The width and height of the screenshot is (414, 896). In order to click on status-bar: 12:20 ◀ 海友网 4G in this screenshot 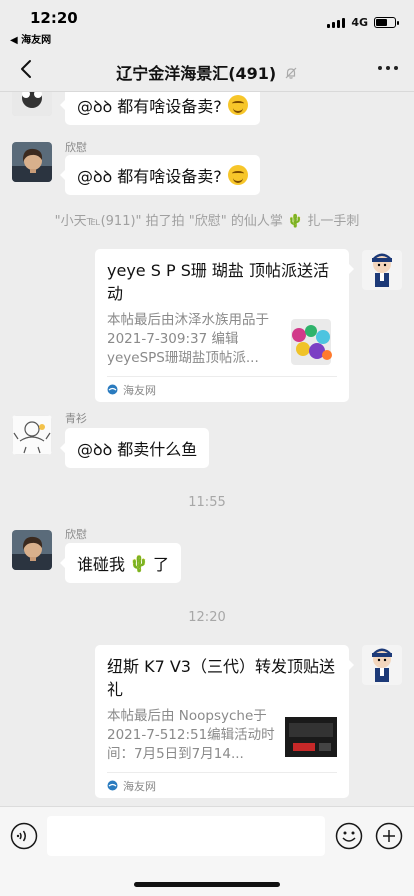, I will do `click(207, 24)`.